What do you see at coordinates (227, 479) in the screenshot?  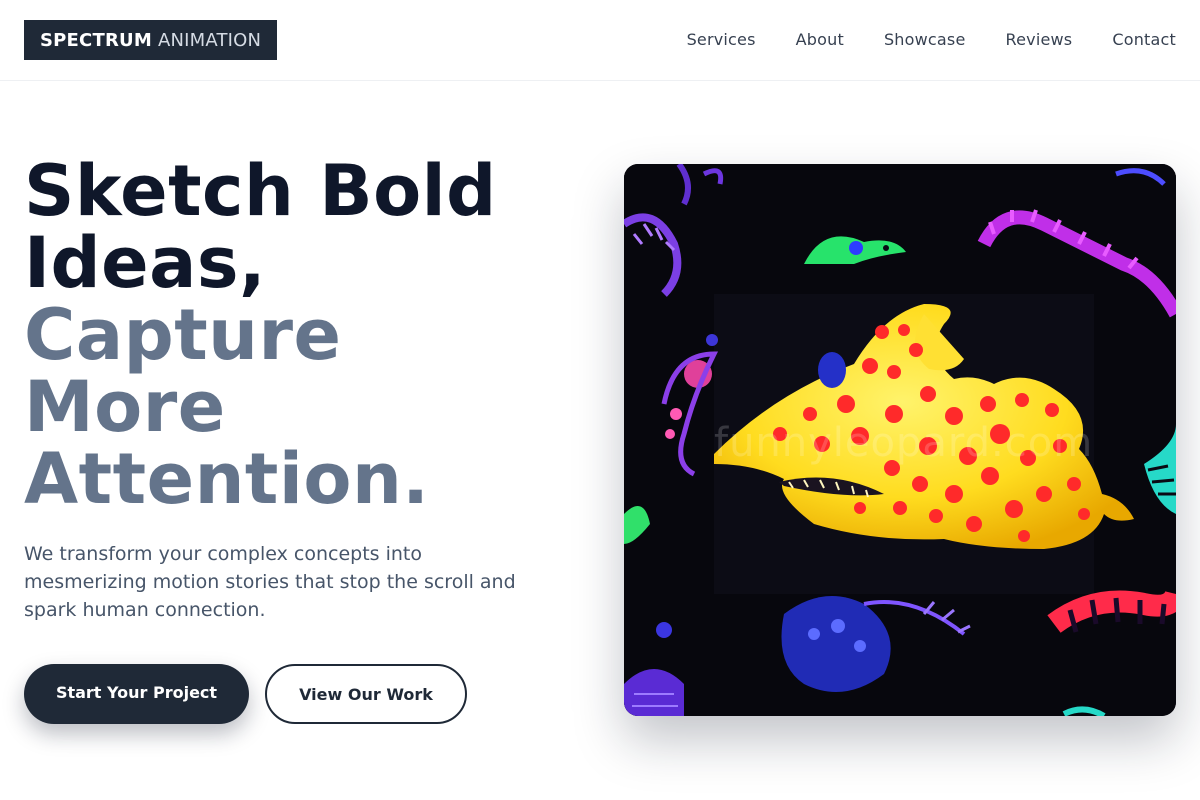 I see `hero-title-line: Attention.` at bounding box center [227, 479].